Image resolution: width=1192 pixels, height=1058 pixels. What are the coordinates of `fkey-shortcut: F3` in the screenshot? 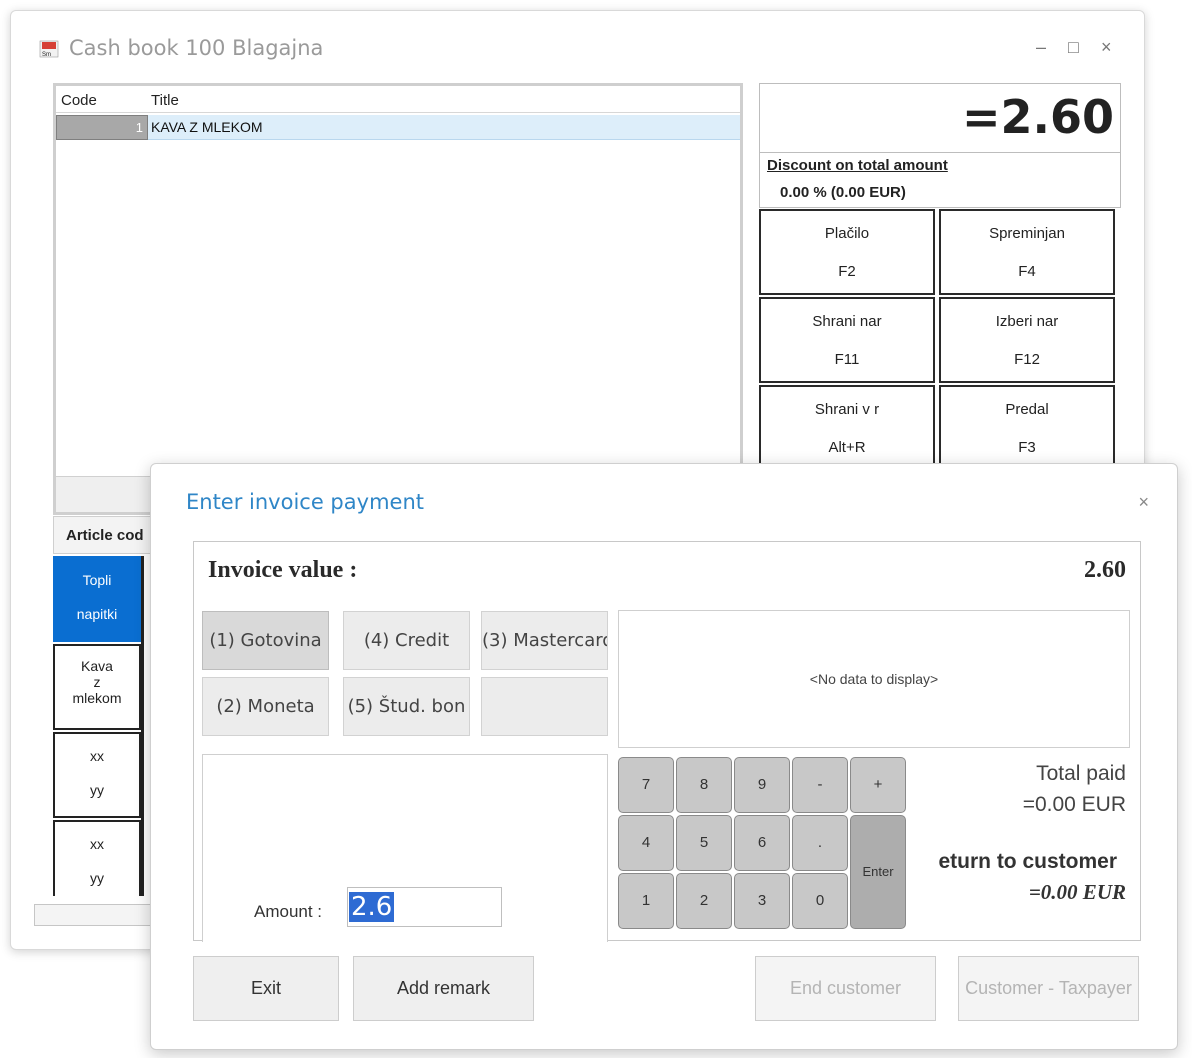 It's located at (1027, 447).